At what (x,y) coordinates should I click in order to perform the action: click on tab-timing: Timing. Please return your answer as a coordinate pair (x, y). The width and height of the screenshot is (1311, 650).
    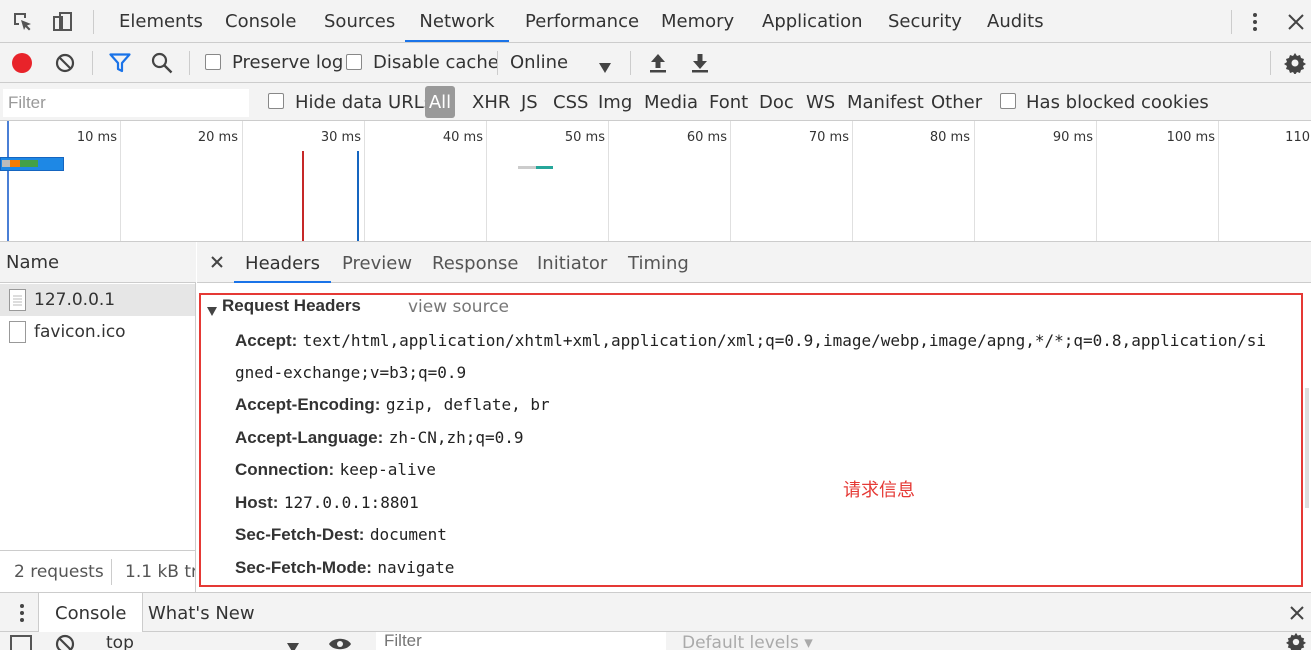
    Looking at the image, I should click on (658, 262).